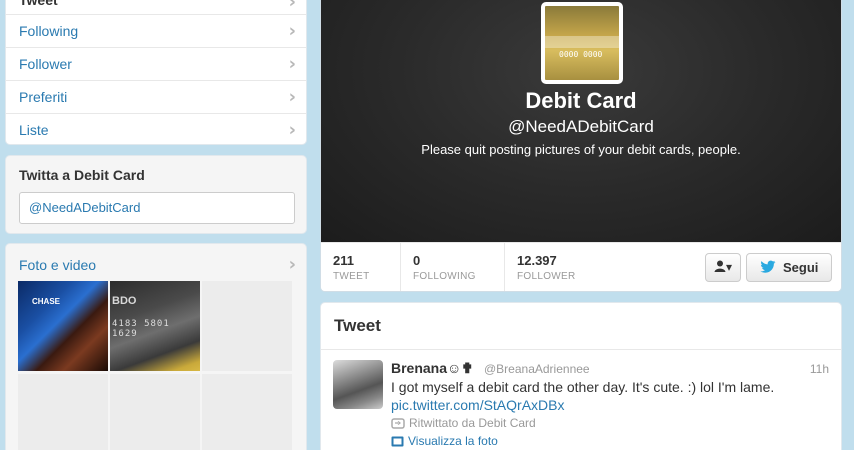  Describe the element at coordinates (729, 267) in the screenshot. I see `caret-down-icon: ▾` at that location.